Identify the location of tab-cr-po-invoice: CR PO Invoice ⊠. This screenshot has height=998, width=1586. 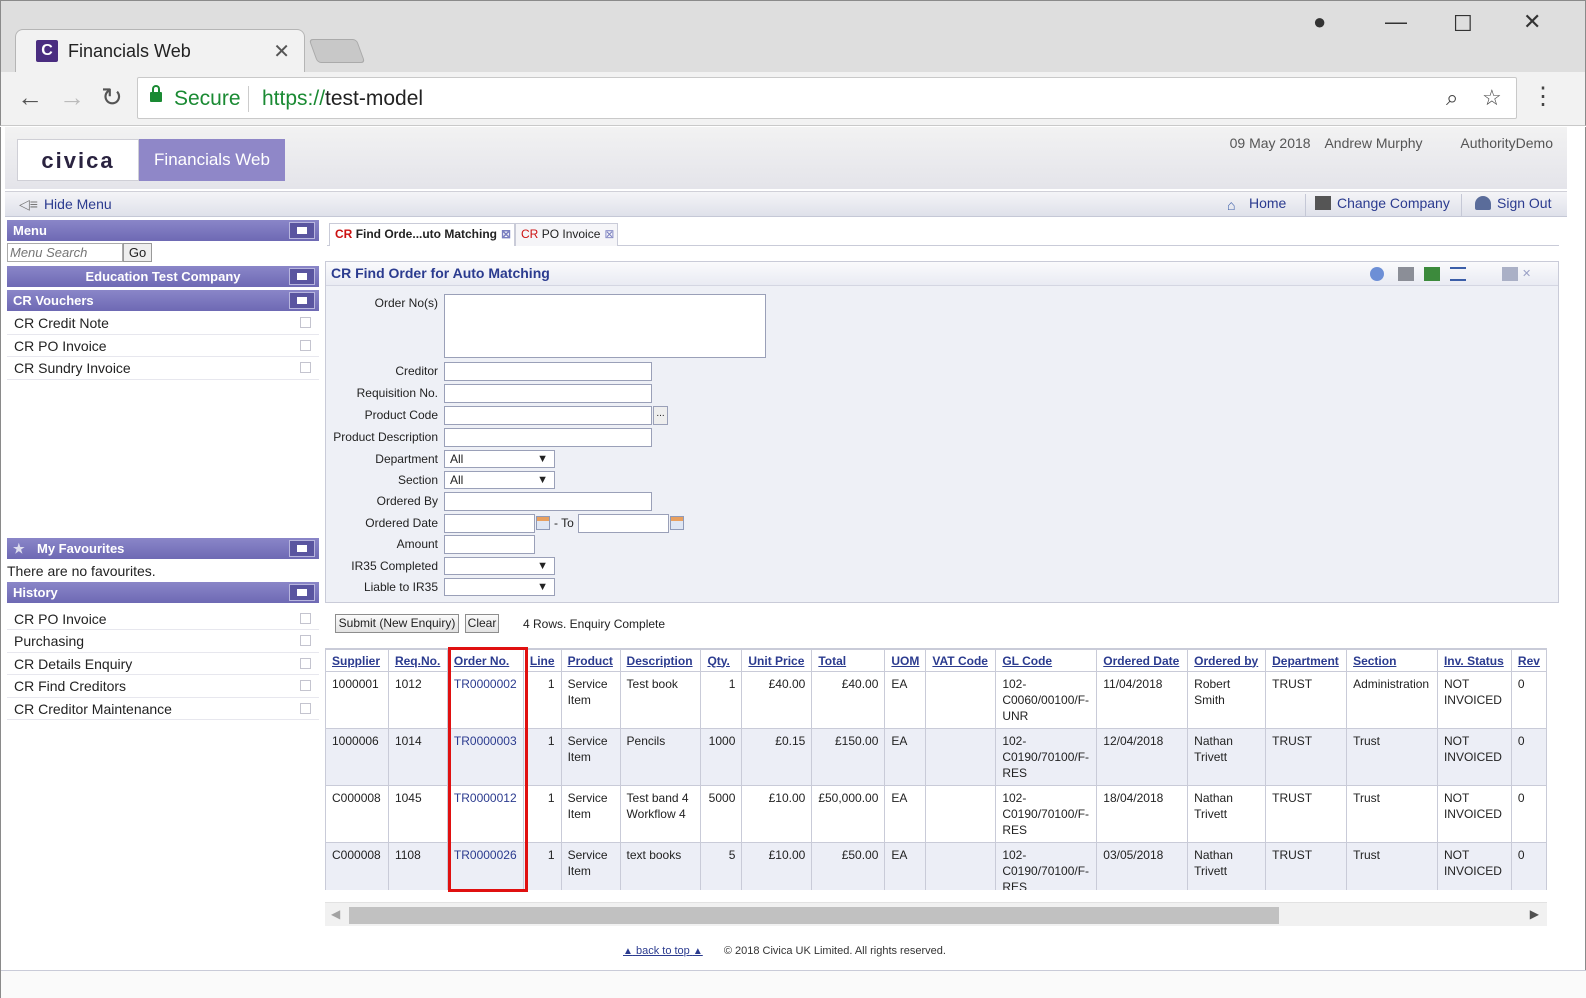
(566, 234).